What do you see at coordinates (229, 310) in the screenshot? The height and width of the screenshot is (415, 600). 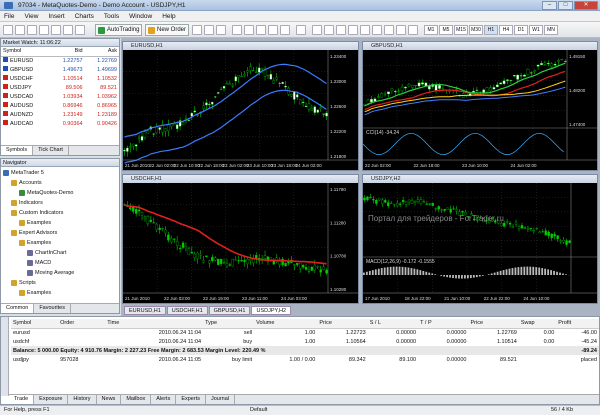 I see `chart-tab-gbpusd: GBPUSD,H1` at bounding box center [229, 310].